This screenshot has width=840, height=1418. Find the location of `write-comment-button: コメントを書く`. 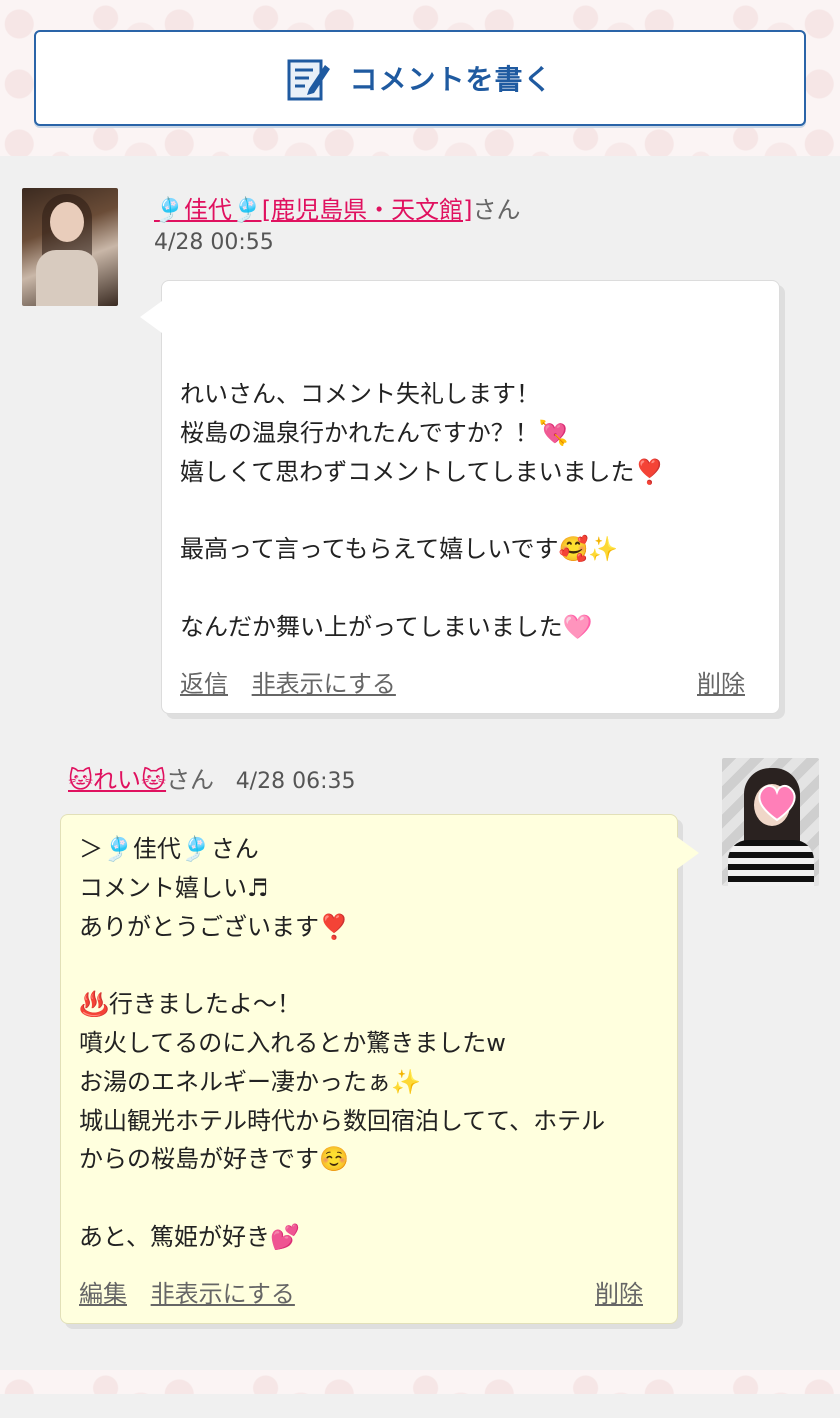

write-comment-button: コメントを書く is located at coordinates (420, 78).